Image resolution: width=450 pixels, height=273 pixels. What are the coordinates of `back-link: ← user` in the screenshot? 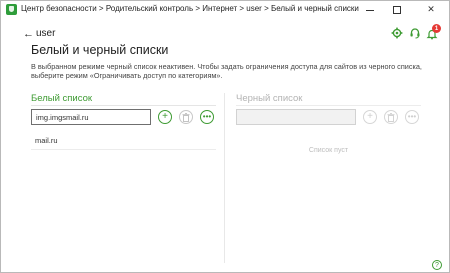 It's located at (39, 33).